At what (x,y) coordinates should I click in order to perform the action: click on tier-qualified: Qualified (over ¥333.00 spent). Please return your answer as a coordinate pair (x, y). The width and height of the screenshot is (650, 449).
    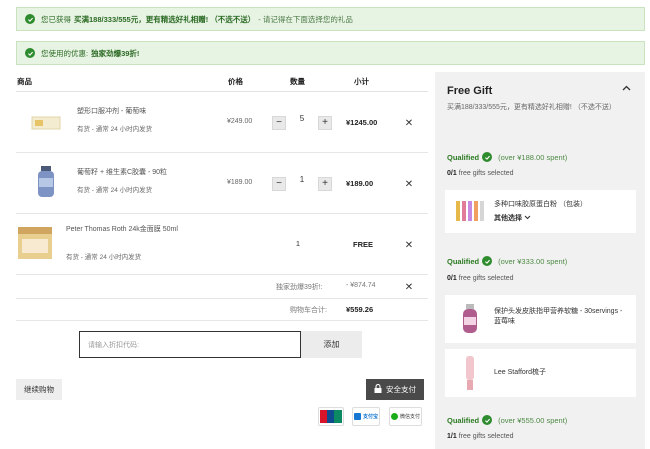
    Looking at the image, I should click on (507, 261).